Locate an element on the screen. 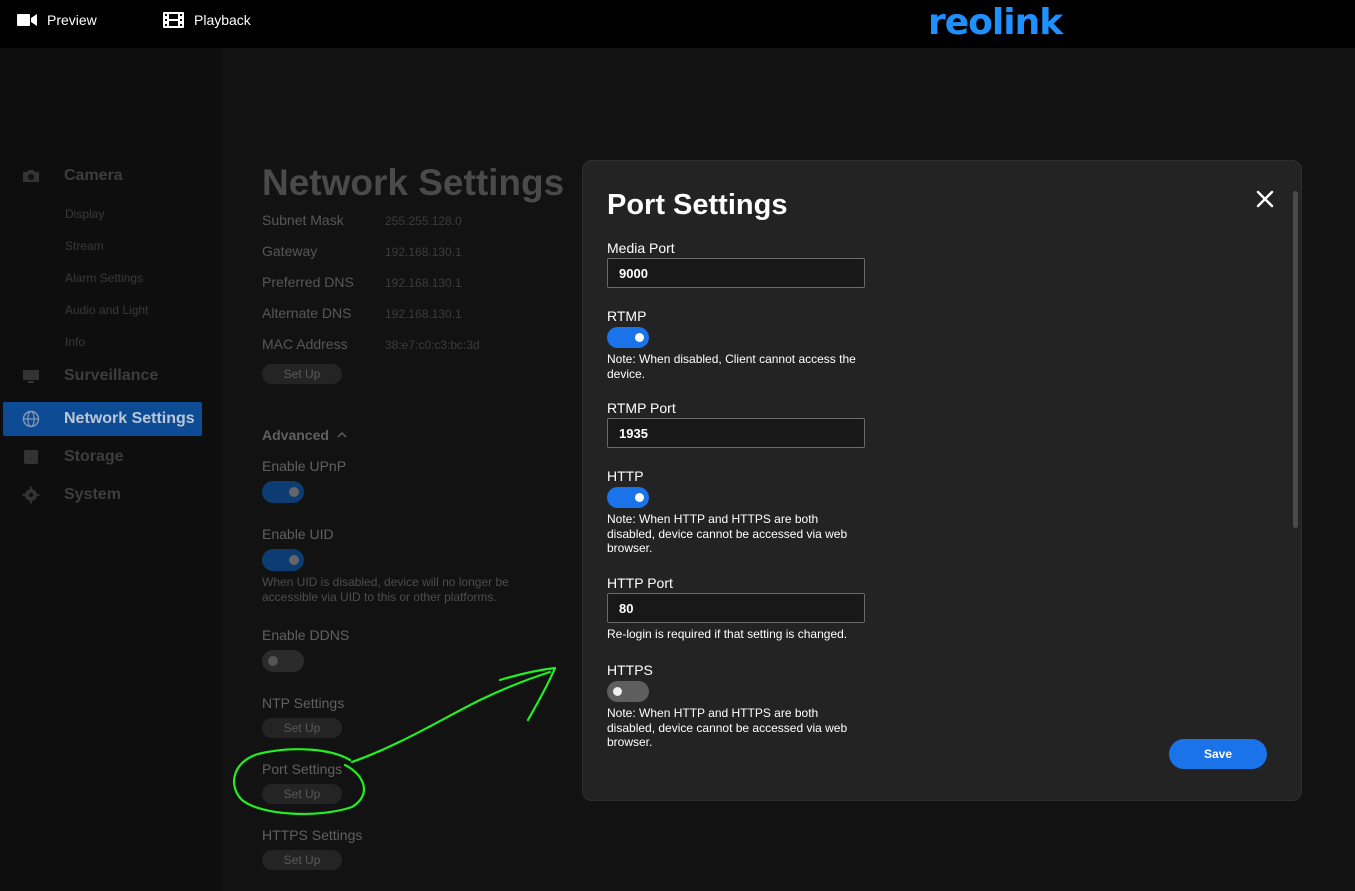 The image size is (1355, 891). sidebar-item-network-settings: Network Settings is located at coordinates (102, 419).